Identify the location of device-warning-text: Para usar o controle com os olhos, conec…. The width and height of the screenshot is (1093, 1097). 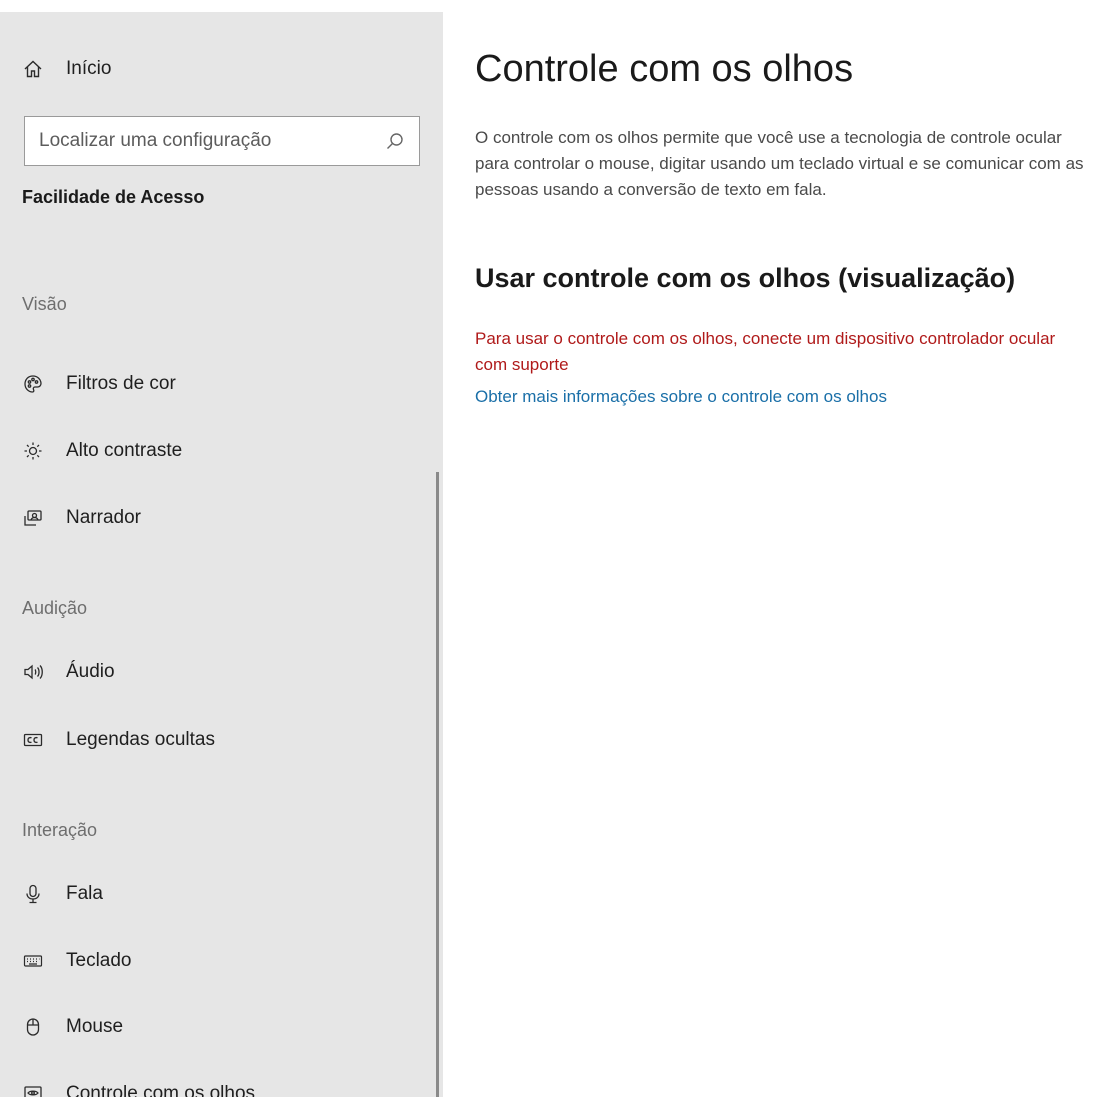
(765, 351).